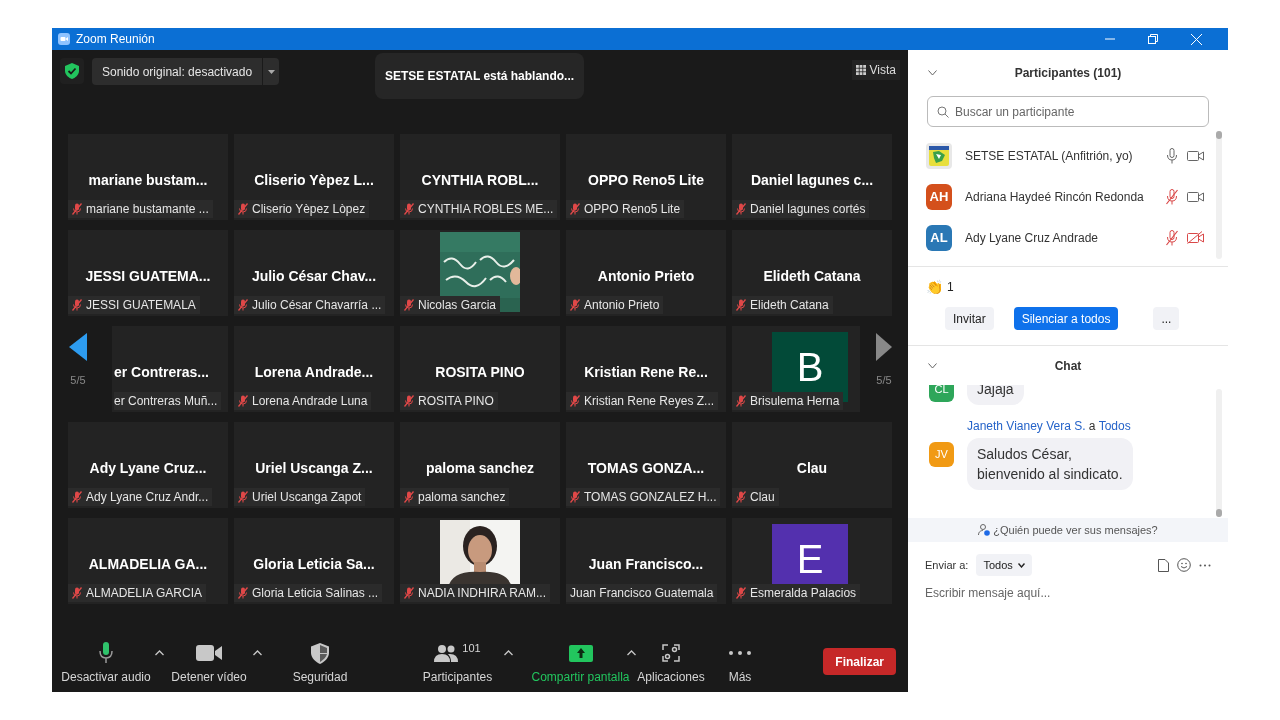  What do you see at coordinates (1066, 318) in the screenshot?
I see `mute-all-button: Silenciar a todos` at bounding box center [1066, 318].